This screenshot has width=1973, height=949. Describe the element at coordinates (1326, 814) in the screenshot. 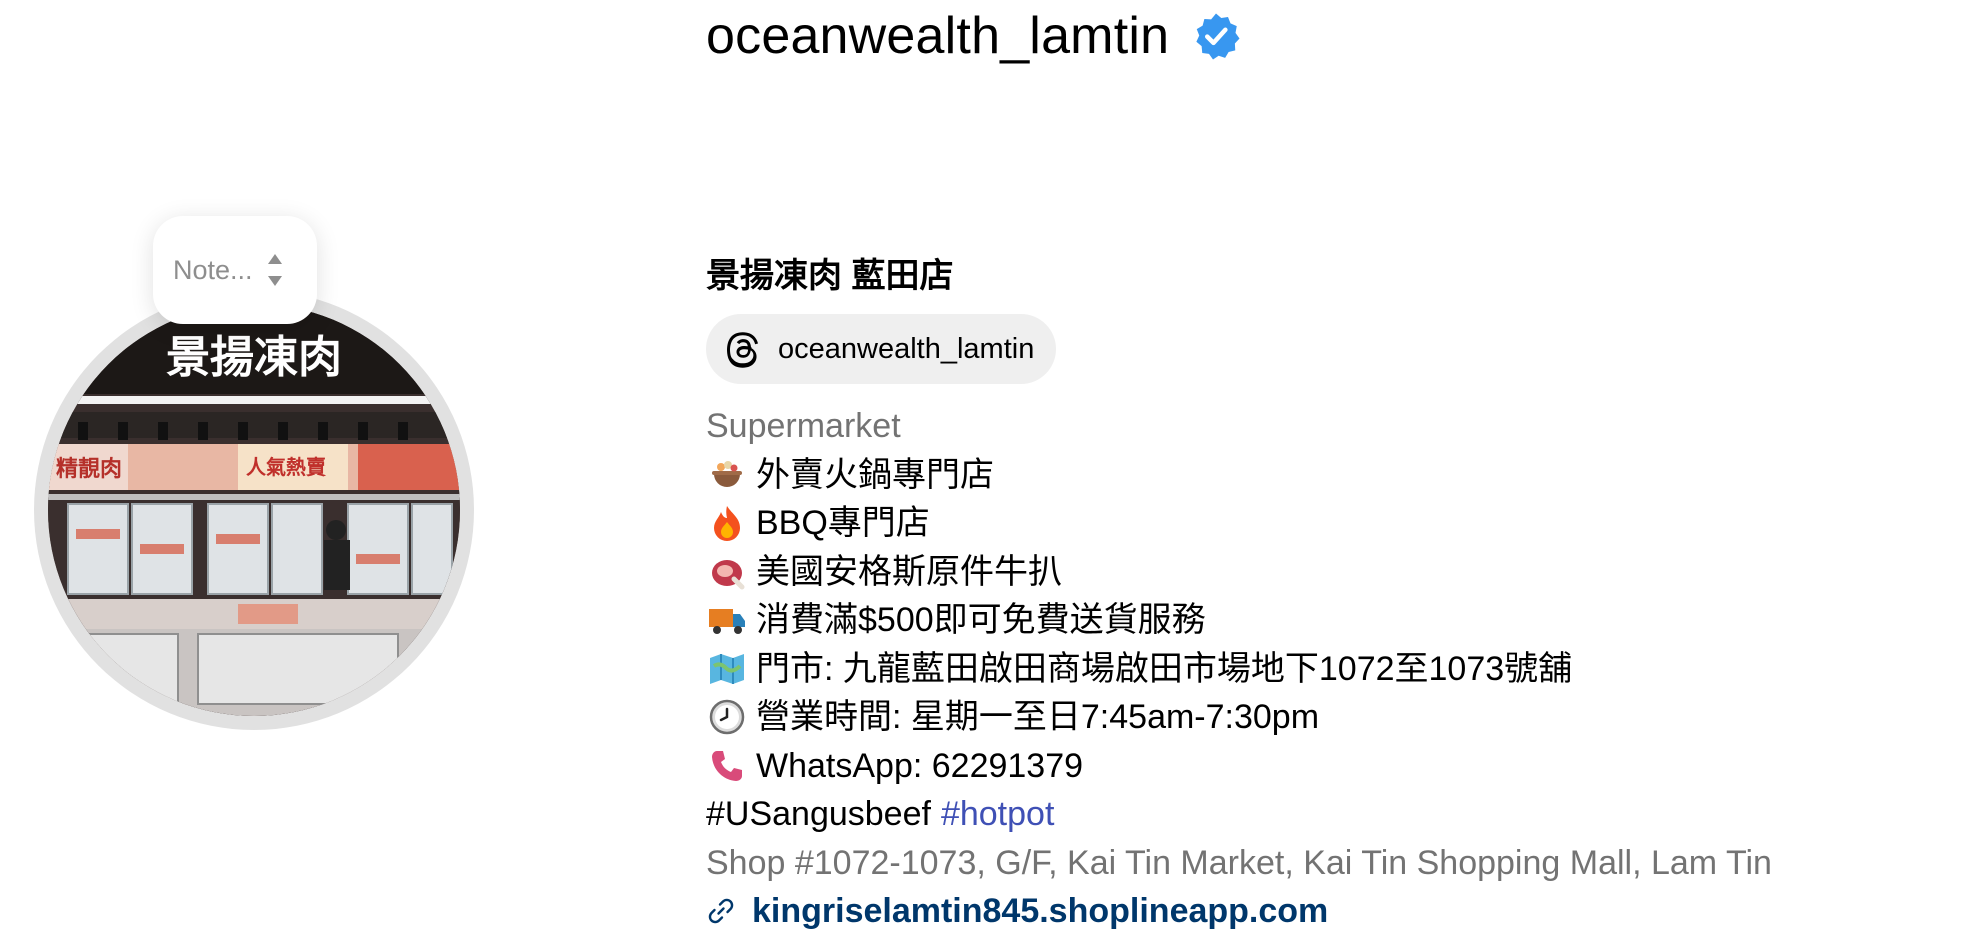

I see `hashtags-line: #USangusbeef #hotpot` at that location.